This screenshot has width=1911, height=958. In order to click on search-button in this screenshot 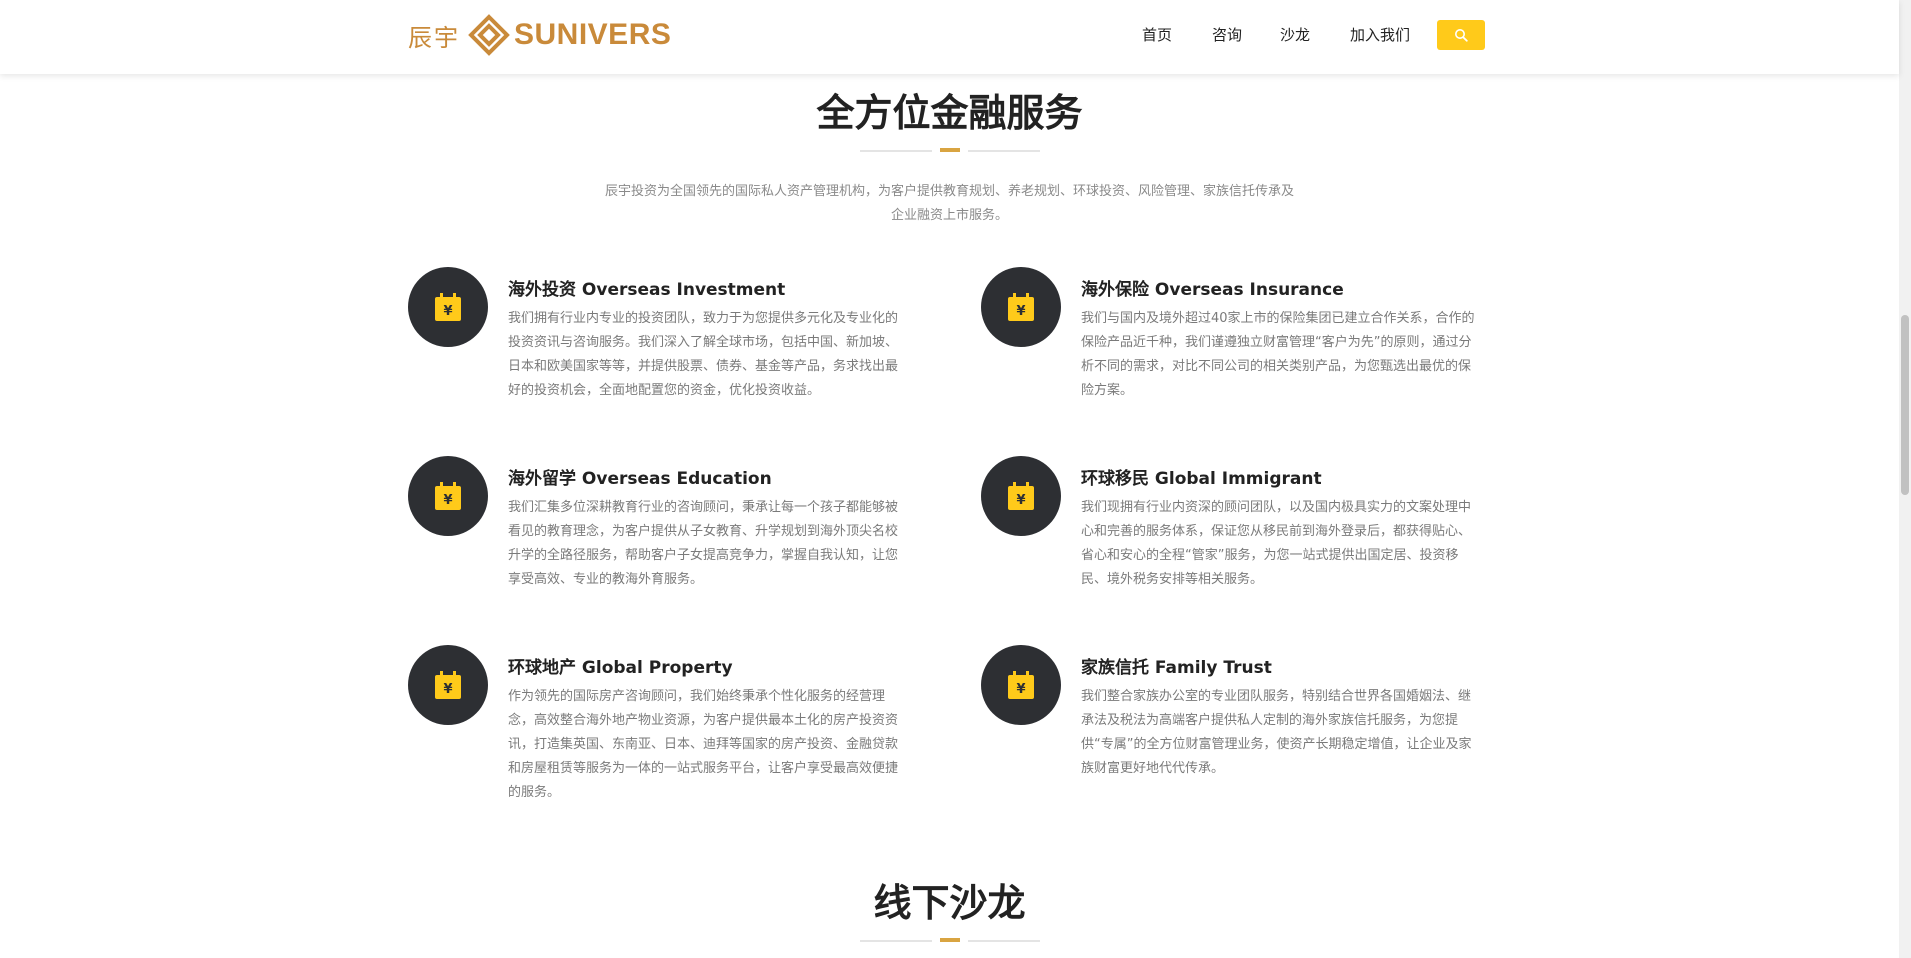, I will do `click(1461, 35)`.